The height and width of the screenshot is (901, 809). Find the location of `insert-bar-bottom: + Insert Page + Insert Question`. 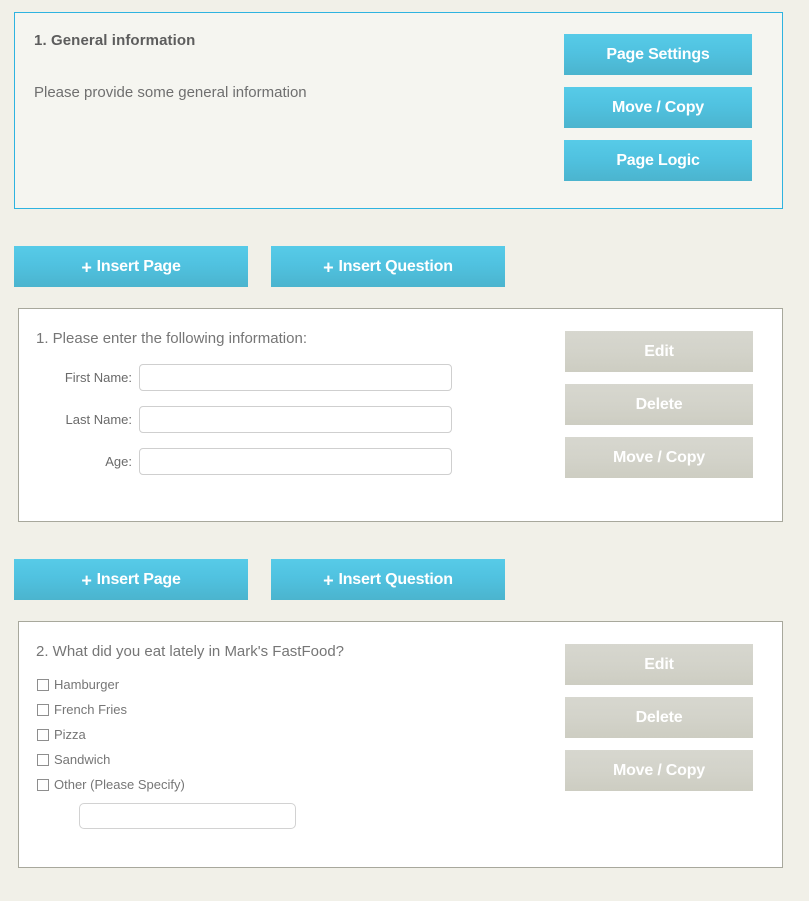

insert-bar-bottom: + Insert Page + Insert Question is located at coordinates (404, 579).